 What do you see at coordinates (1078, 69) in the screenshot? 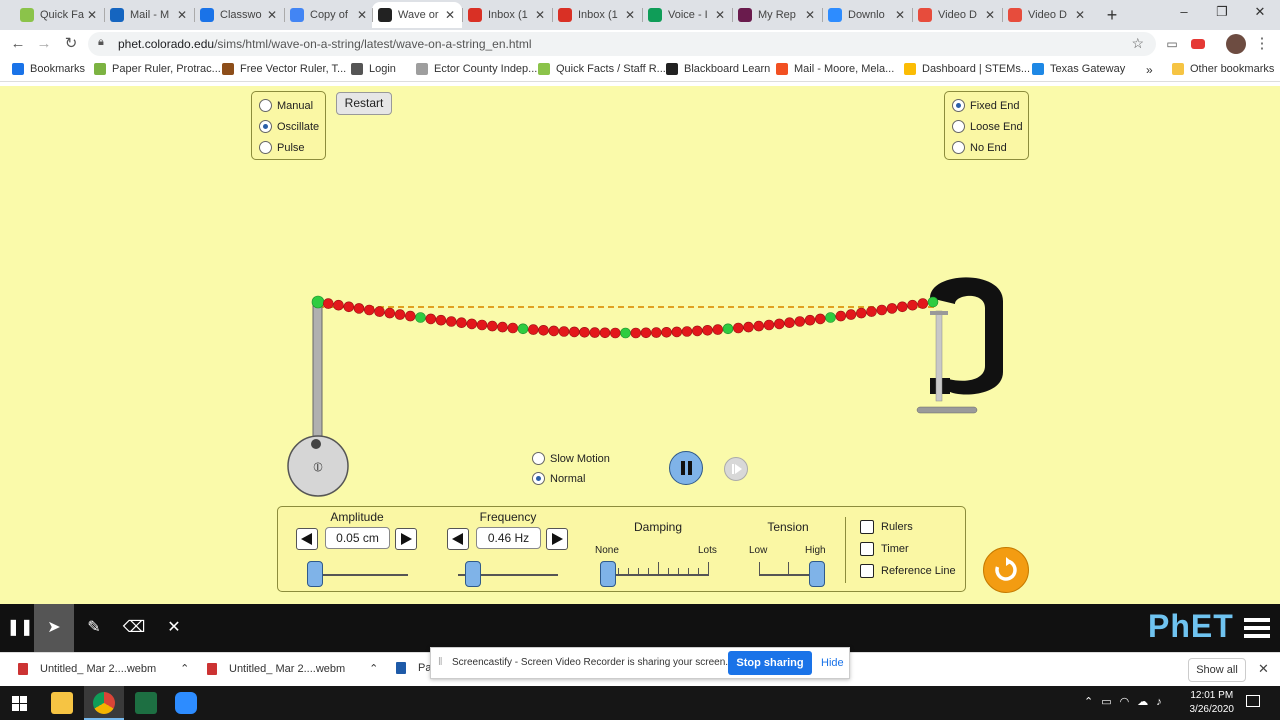
I see `bookmark-item: Texas Gateway` at bounding box center [1078, 69].